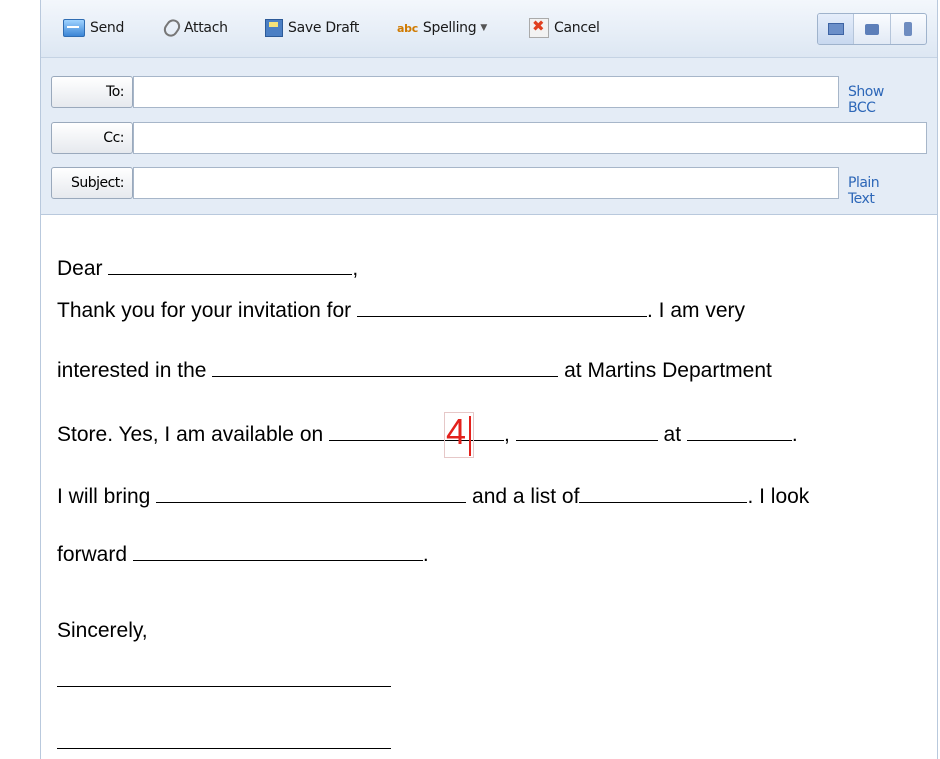 The height and width of the screenshot is (759, 940). I want to click on send-label: Send, so click(107, 28).